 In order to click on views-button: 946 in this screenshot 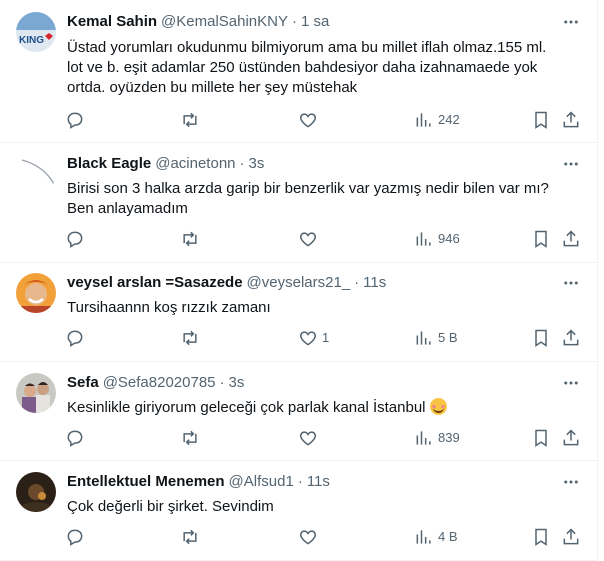, I will do `click(437, 239)`.